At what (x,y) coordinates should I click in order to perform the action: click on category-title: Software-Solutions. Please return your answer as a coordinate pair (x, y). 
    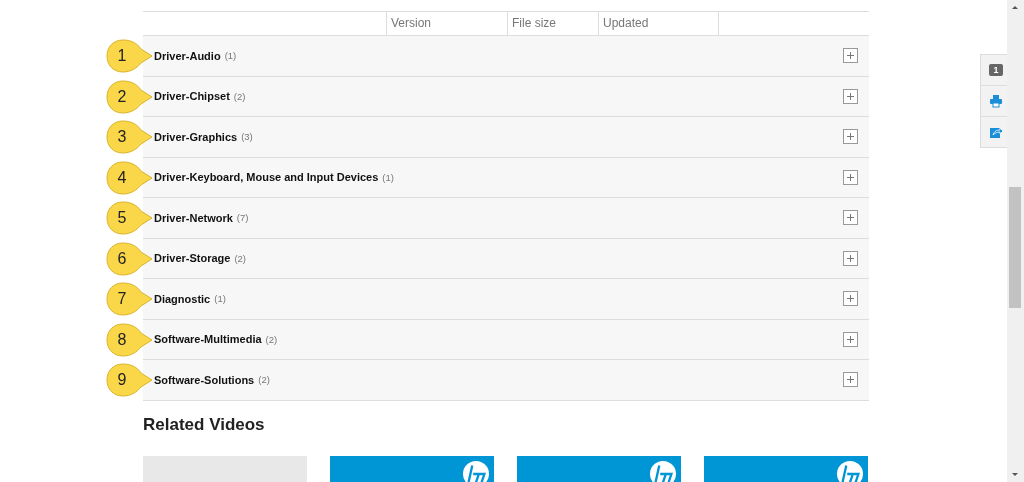
    Looking at the image, I should click on (204, 379).